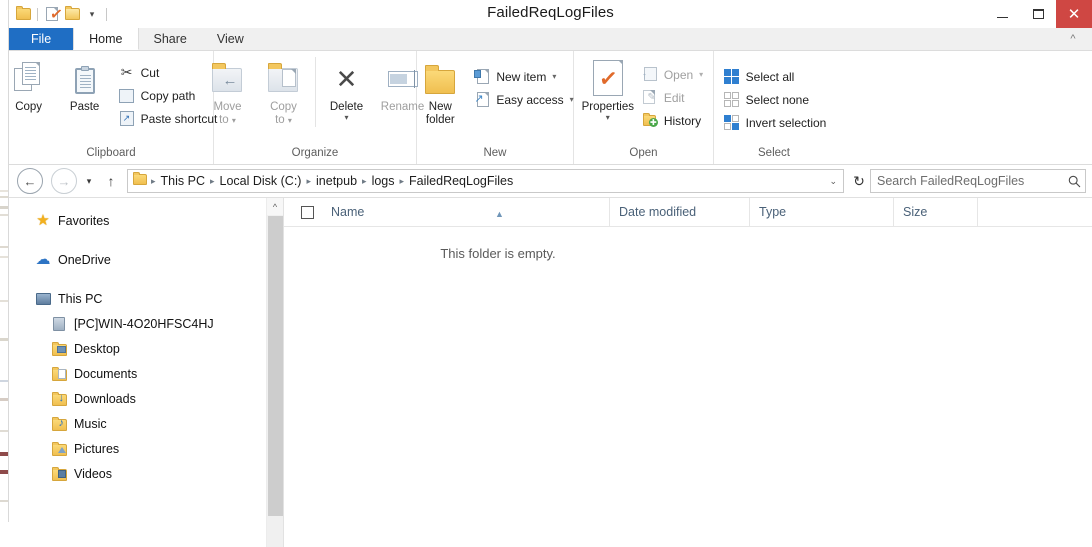 The image size is (1092, 547). What do you see at coordinates (140, 180) in the screenshot?
I see `path-folder-icon` at bounding box center [140, 180].